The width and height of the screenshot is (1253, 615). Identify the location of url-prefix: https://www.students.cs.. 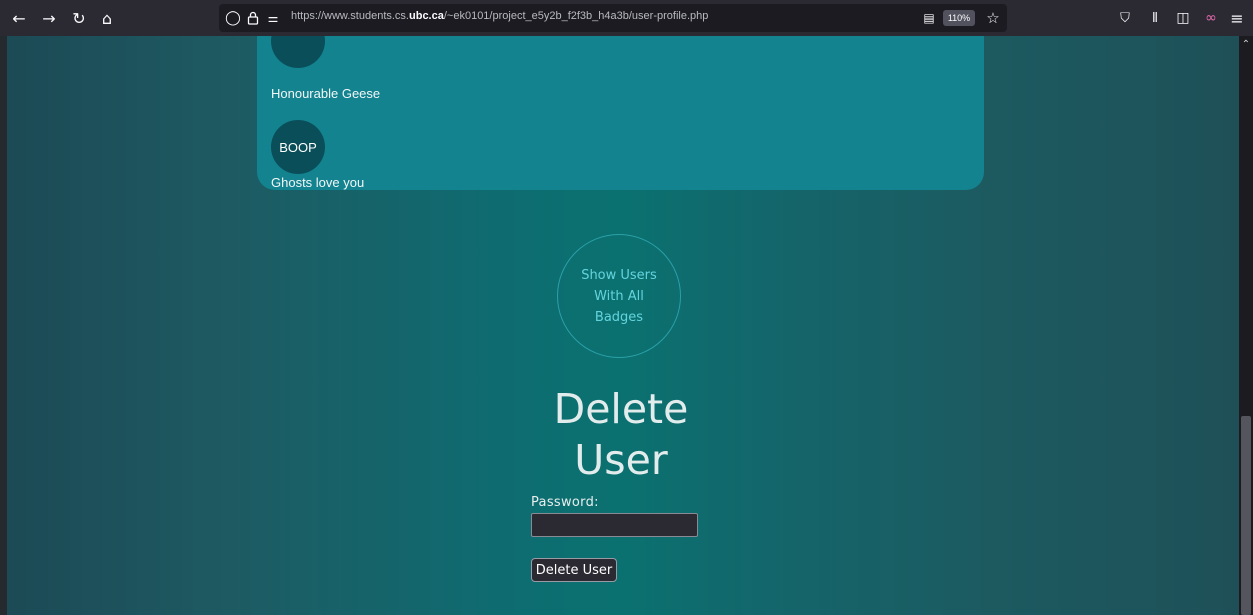
(350, 16).